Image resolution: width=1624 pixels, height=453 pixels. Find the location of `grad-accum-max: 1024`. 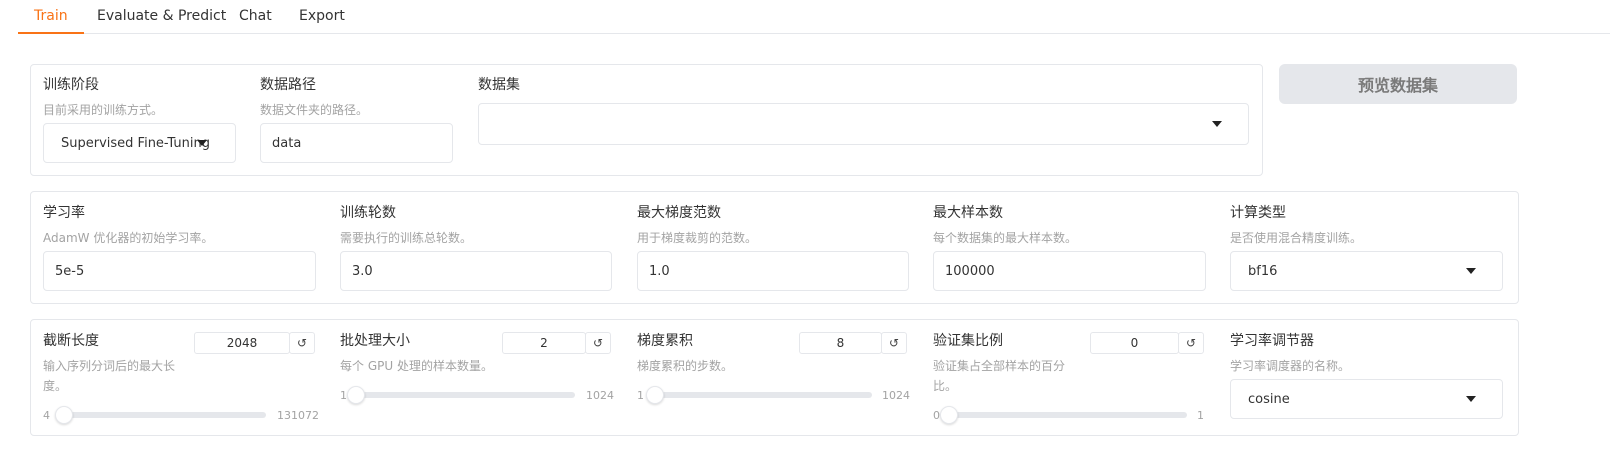

grad-accum-max: 1024 is located at coordinates (896, 395).